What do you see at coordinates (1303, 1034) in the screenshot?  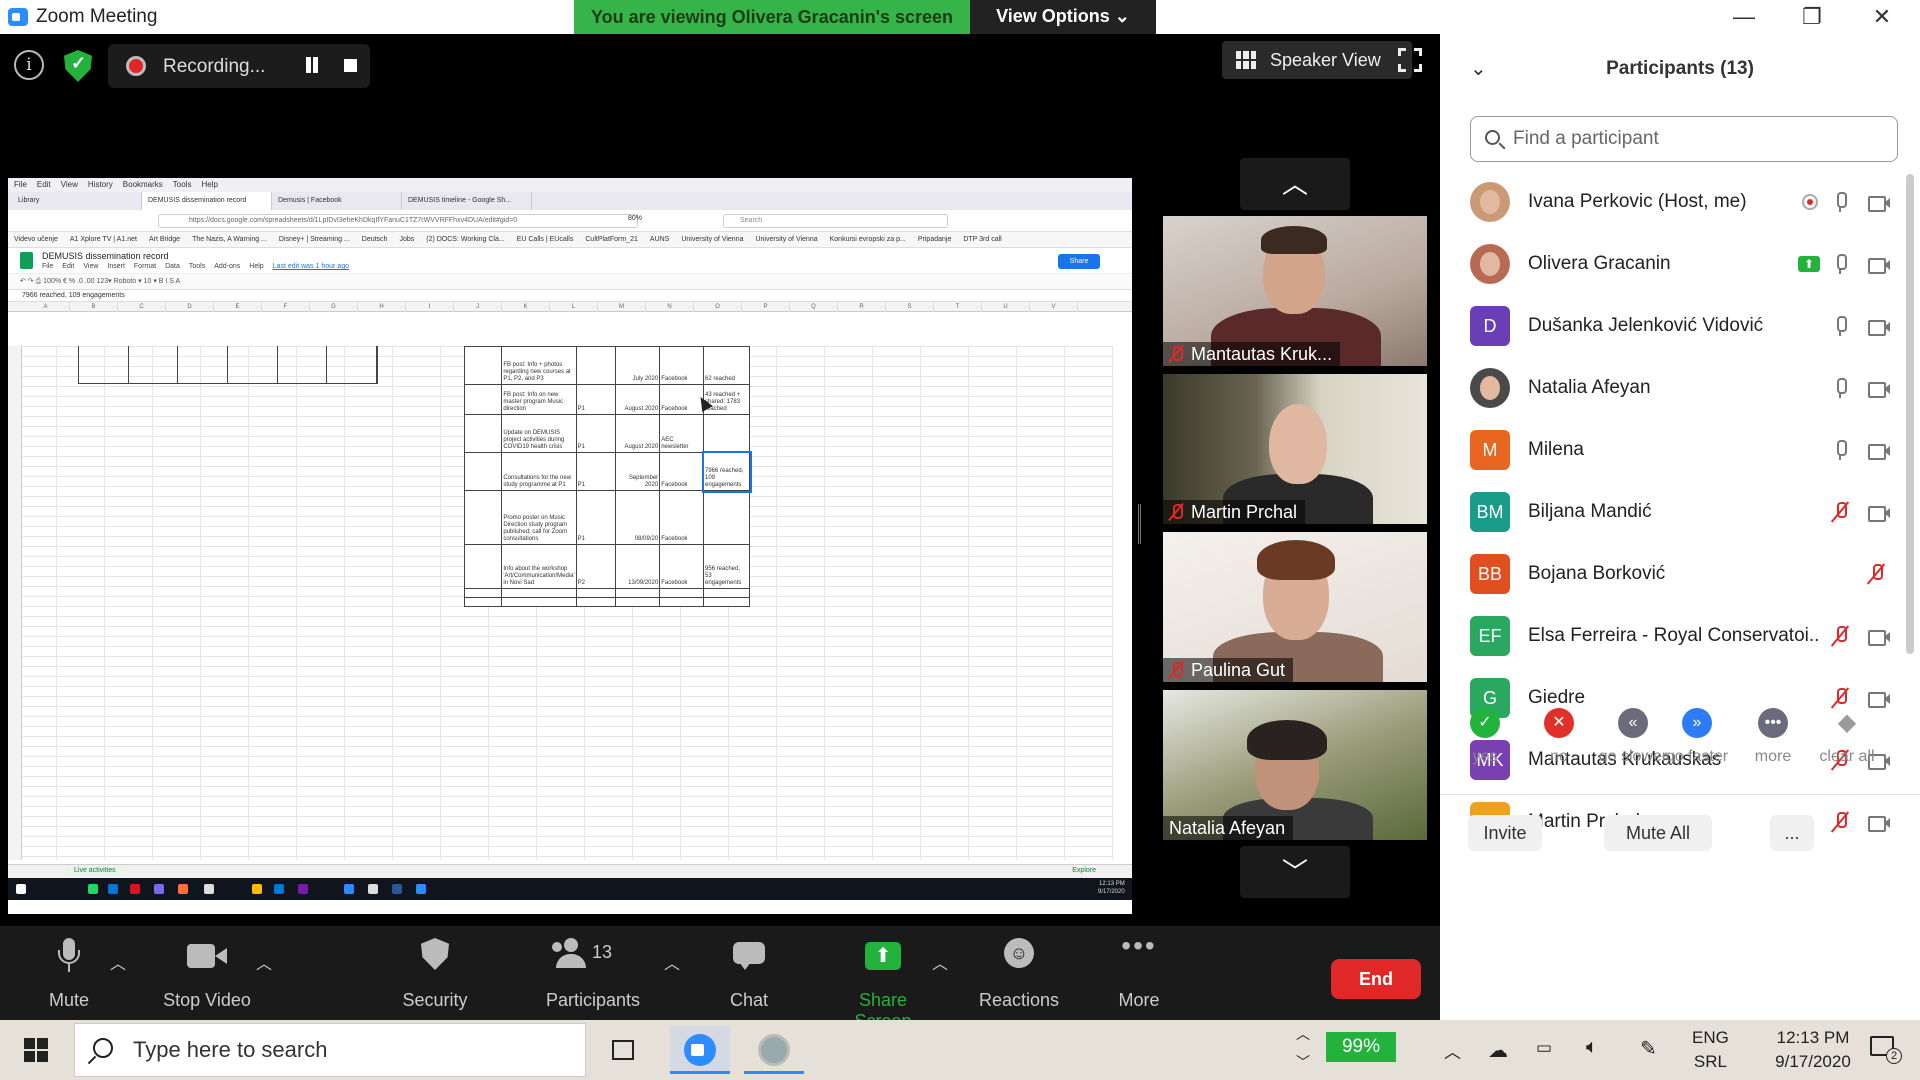 I see `tray-scroll-up-icon: ︿` at bounding box center [1303, 1034].